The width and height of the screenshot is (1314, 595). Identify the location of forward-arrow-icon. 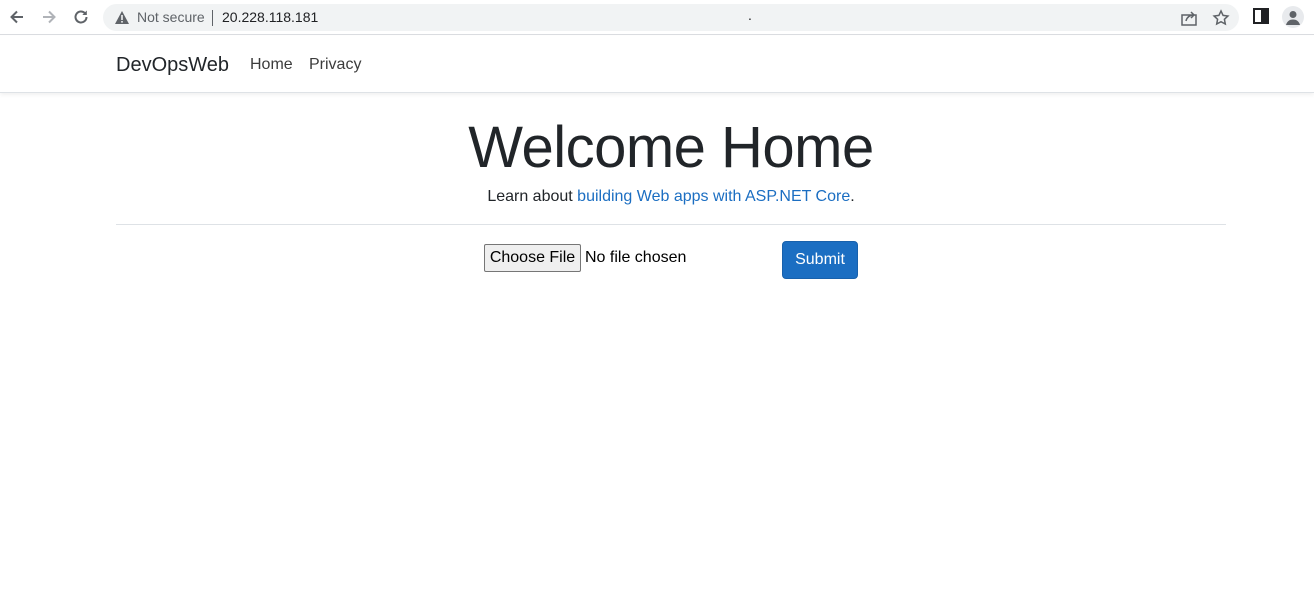
(49, 17).